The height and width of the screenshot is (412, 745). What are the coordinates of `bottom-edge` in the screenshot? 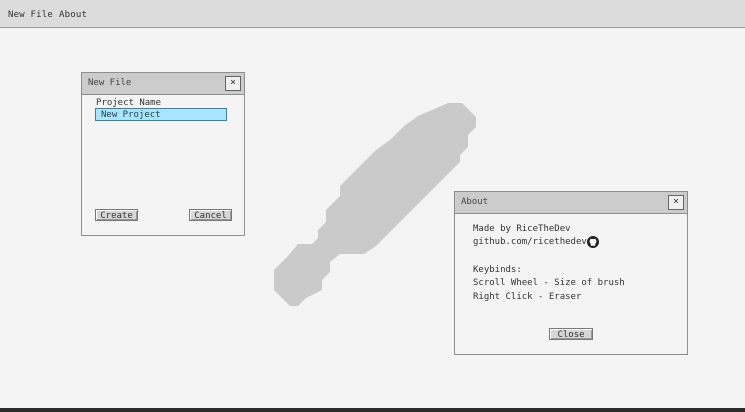 It's located at (372, 410).